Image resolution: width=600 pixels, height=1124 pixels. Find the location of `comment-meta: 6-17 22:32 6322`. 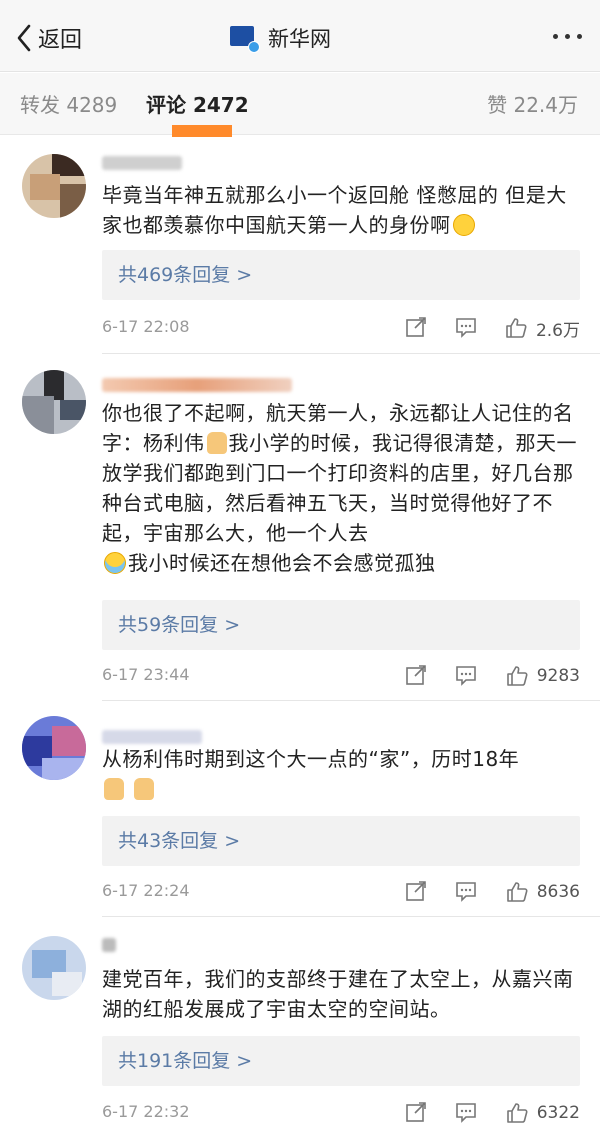

comment-meta: 6-17 22:32 6322 is located at coordinates (341, 1113).